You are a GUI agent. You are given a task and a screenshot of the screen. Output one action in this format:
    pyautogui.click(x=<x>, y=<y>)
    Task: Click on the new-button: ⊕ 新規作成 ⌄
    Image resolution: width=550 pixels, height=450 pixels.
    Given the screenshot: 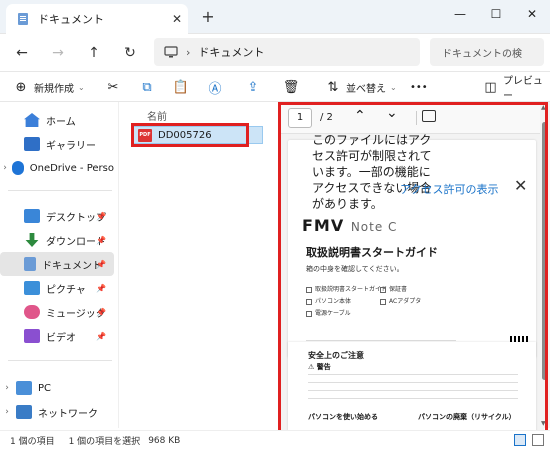 What is the action you would take?
    pyautogui.click(x=48, y=87)
    